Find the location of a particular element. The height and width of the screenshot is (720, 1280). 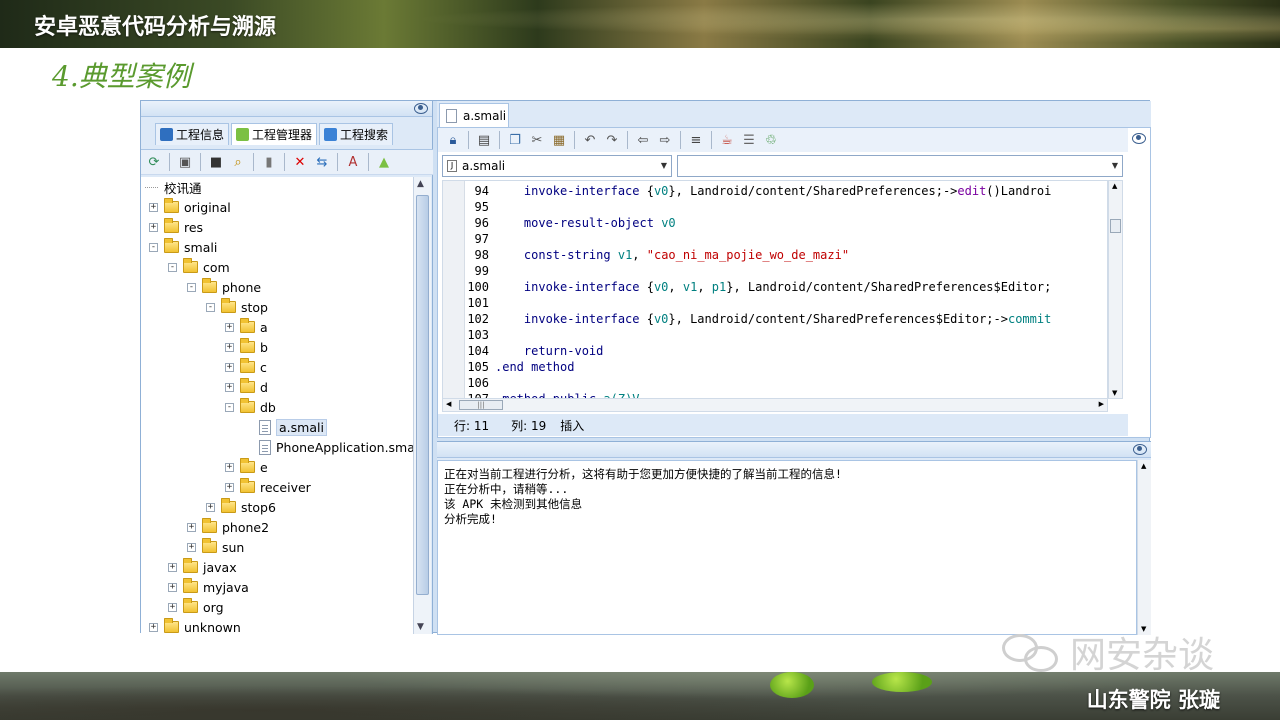

tree-folder-node: + d is located at coordinates (246, 387).